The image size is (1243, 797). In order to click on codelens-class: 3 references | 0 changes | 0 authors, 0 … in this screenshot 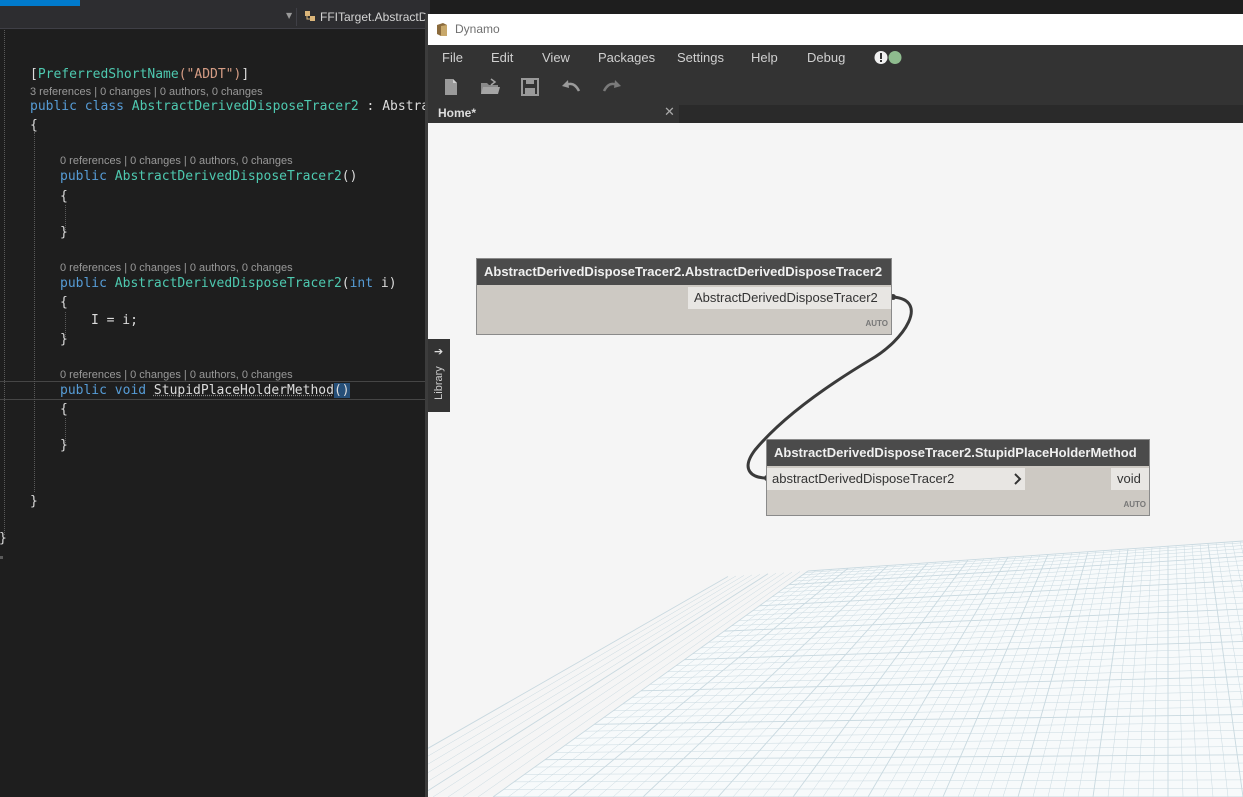, I will do `click(146, 92)`.